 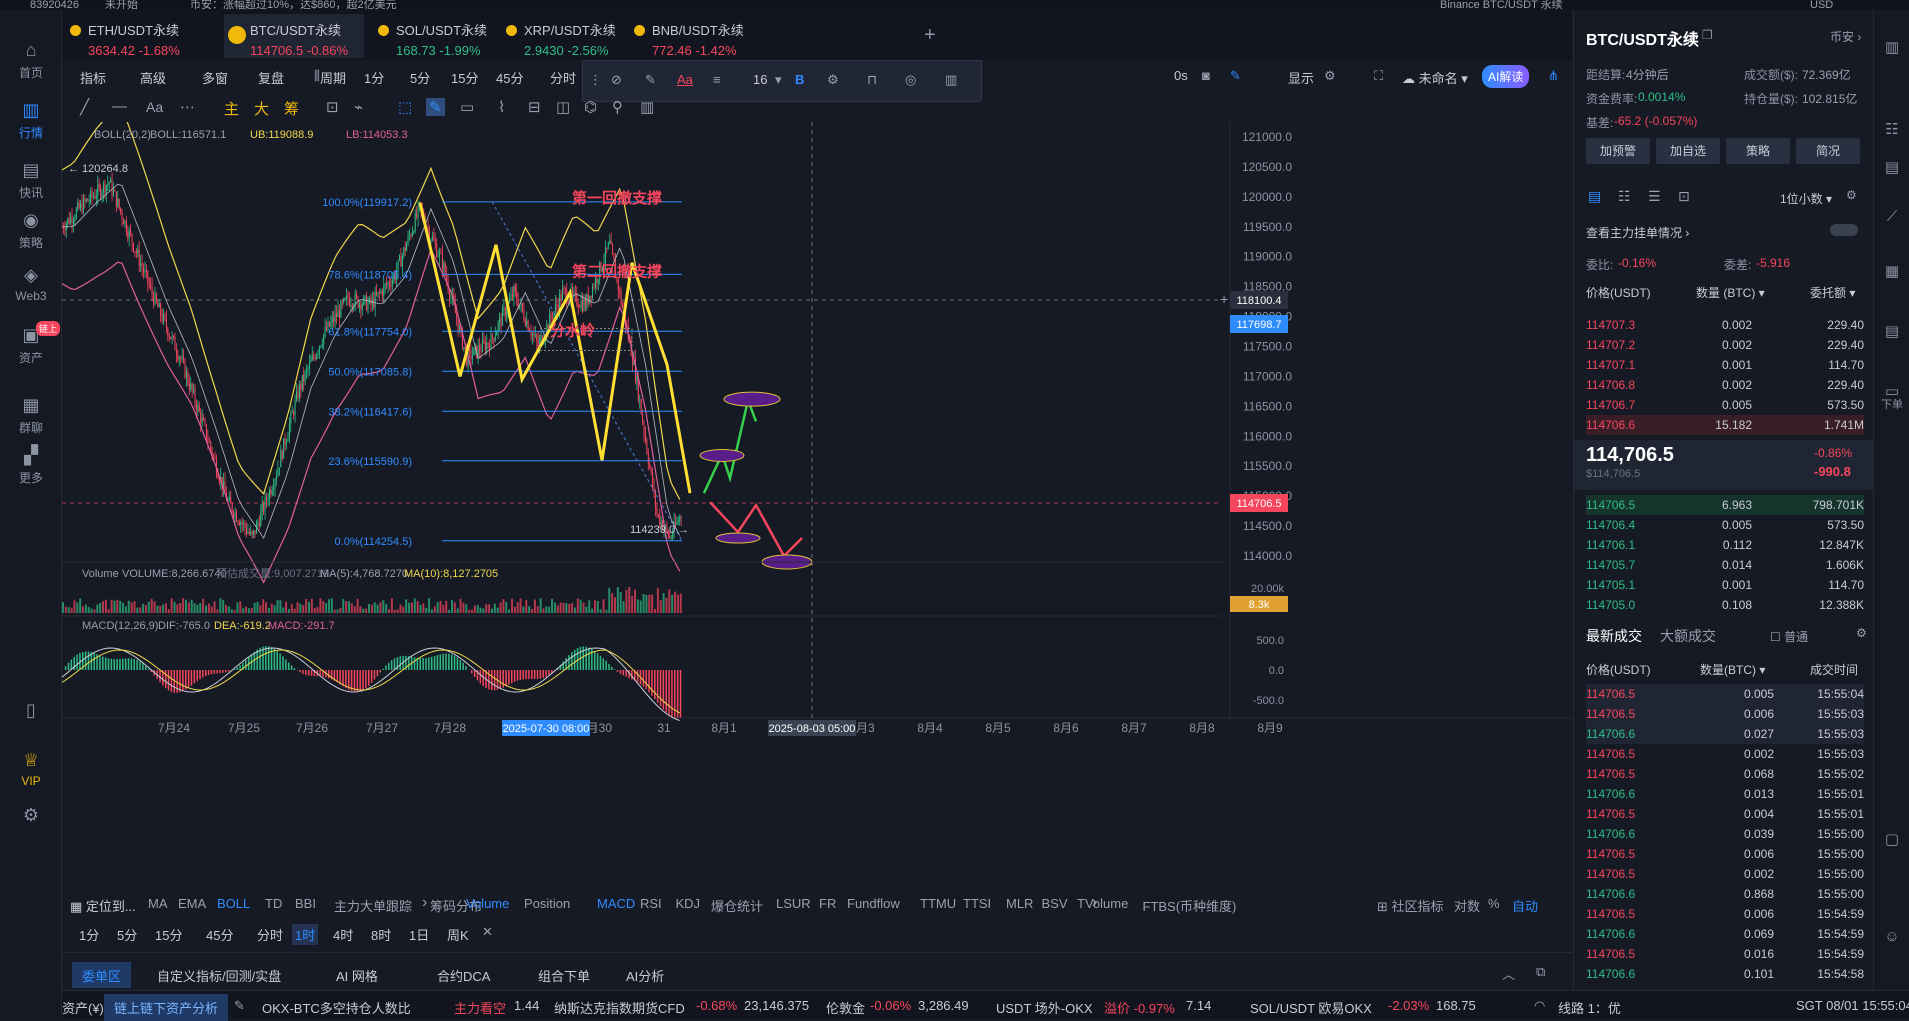 I want to click on toolbar-item-9: 分时, so click(x=563, y=77).